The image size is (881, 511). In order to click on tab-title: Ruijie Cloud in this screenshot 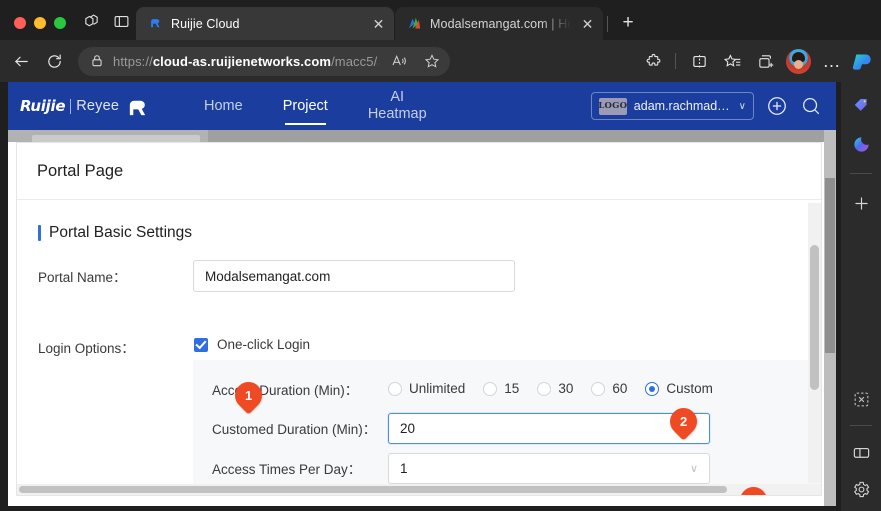, I will do `click(205, 23)`.